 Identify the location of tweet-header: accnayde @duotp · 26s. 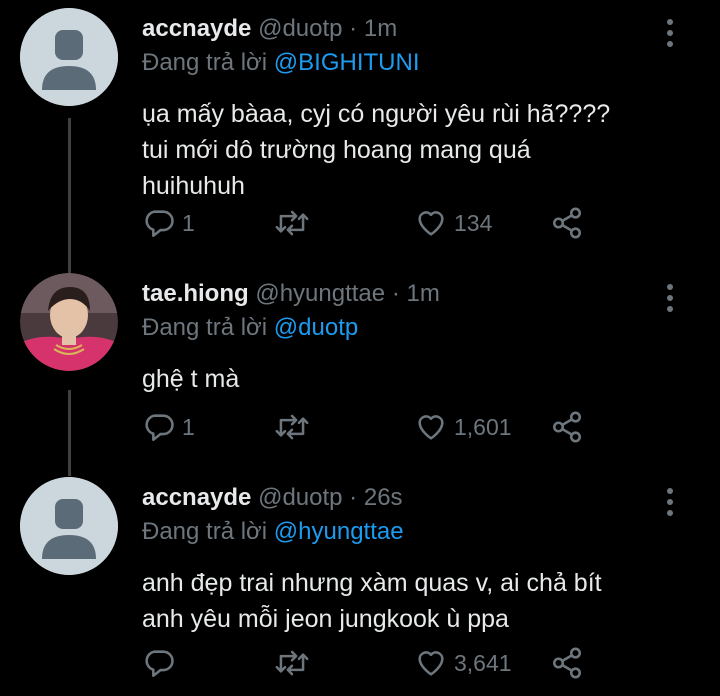
(272, 498).